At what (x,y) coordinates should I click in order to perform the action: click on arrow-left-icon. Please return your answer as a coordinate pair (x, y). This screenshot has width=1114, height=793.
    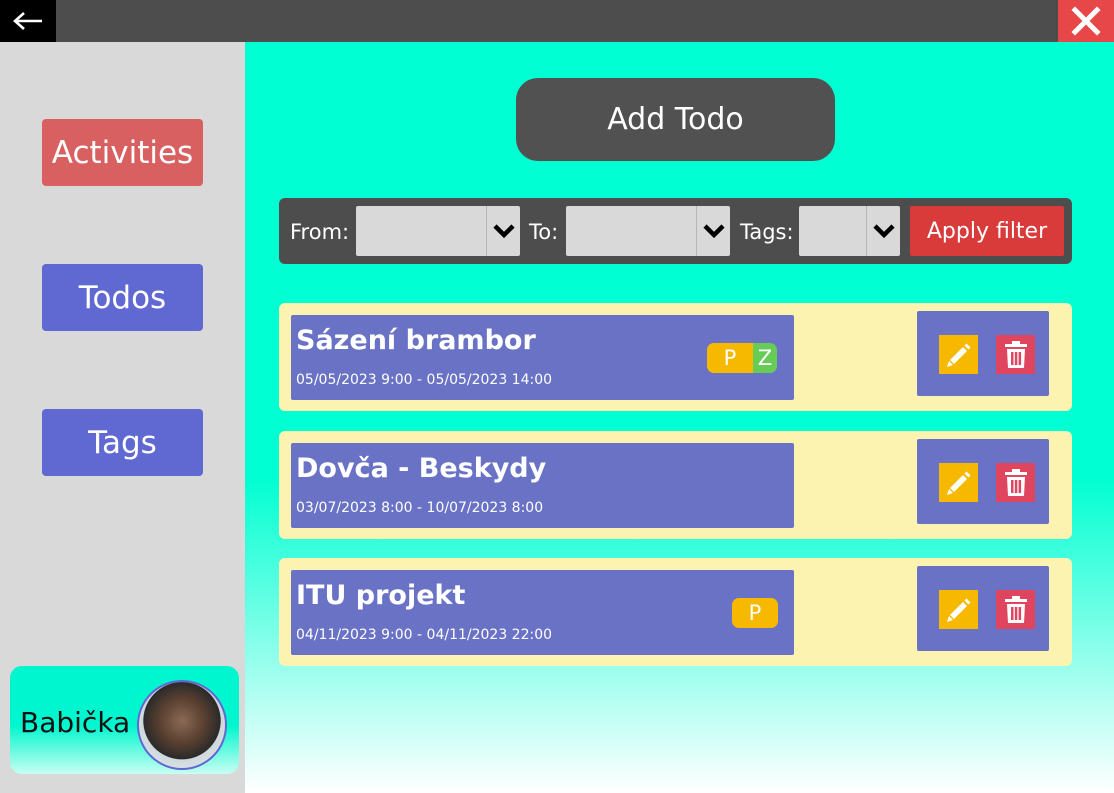
    Looking at the image, I should click on (27, 21).